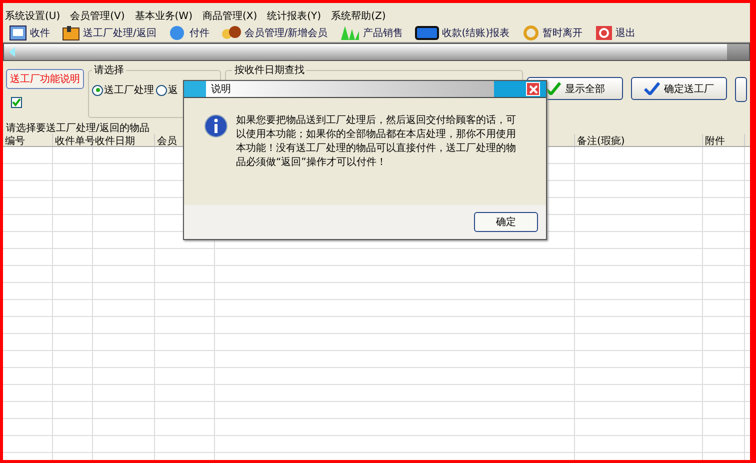 Image resolution: width=756 pixels, height=463 pixels. I want to click on info-icon, so click(216, 126).